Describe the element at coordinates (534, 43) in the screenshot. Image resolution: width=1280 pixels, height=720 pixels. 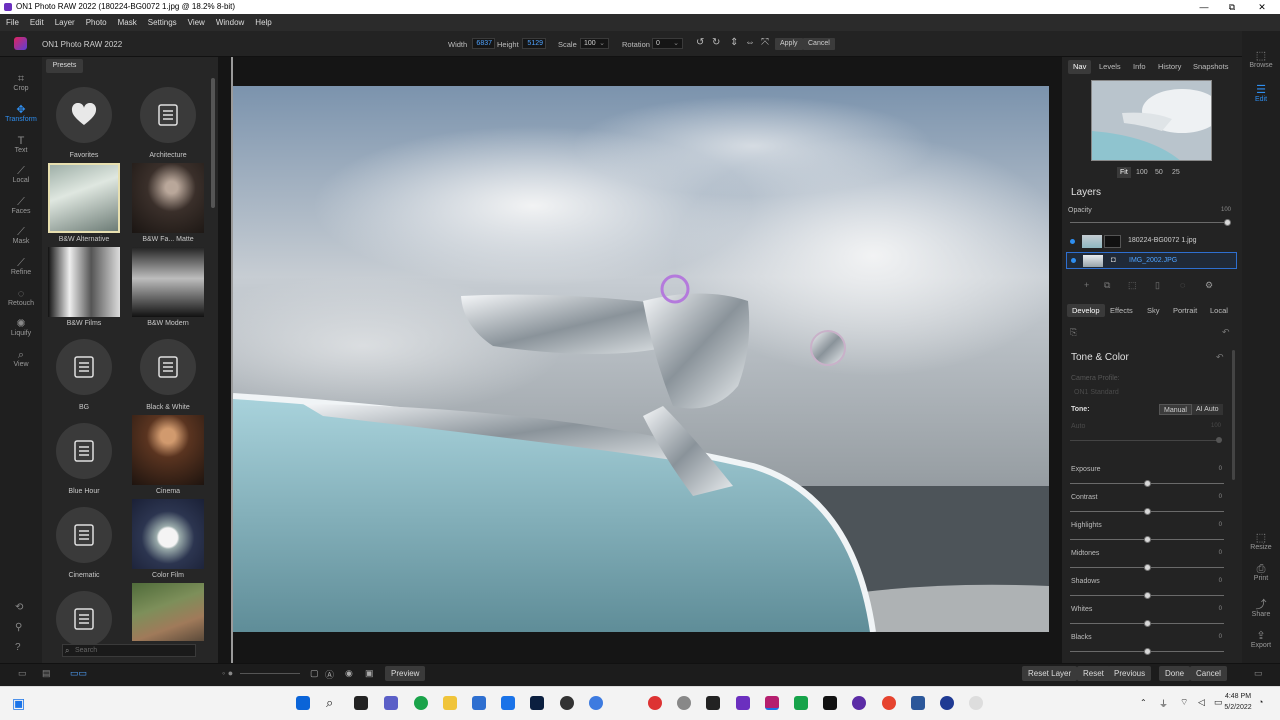
I see `height-field: 5129` at that location.